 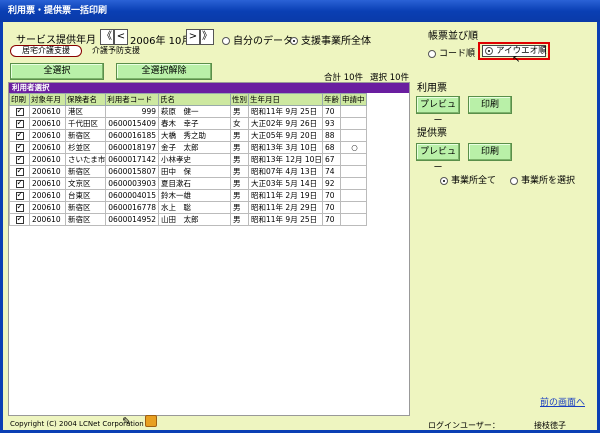 I want to click on cell-user-code: 999, so click(x=132, y=111).